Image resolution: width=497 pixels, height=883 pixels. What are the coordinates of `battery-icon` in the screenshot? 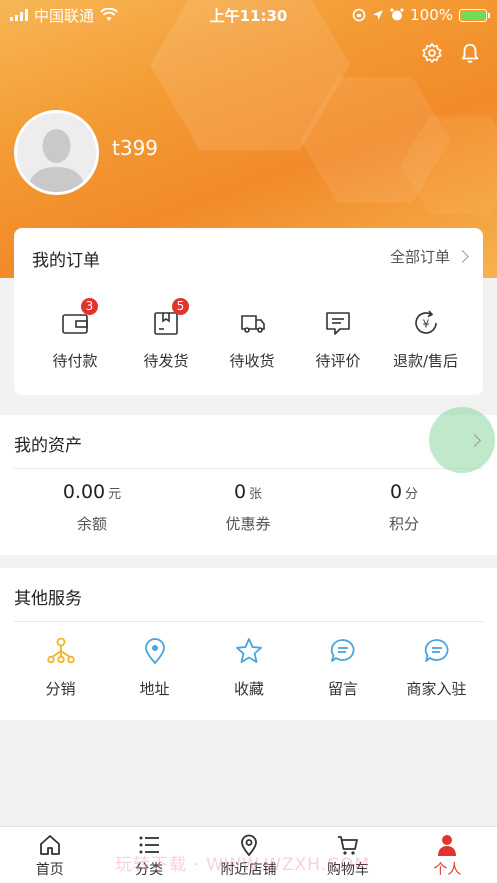 It's located at (474, 15).